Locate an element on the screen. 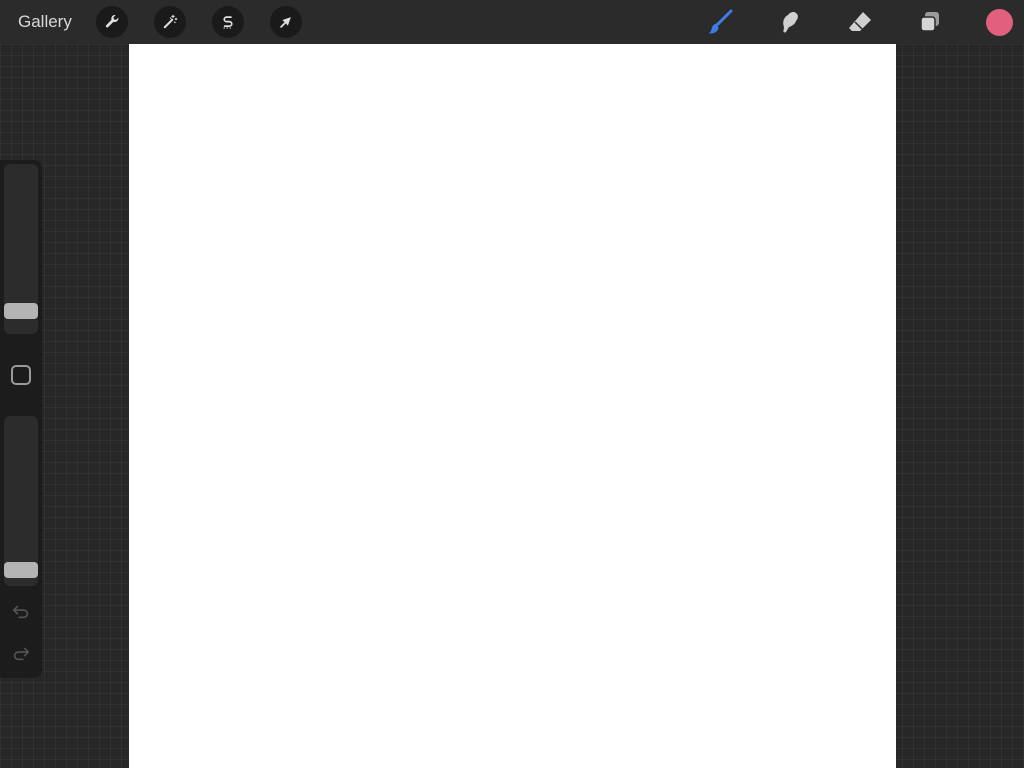 This screenshot has width=1024, height=768. transform-button is located at coordinates (286, 22).